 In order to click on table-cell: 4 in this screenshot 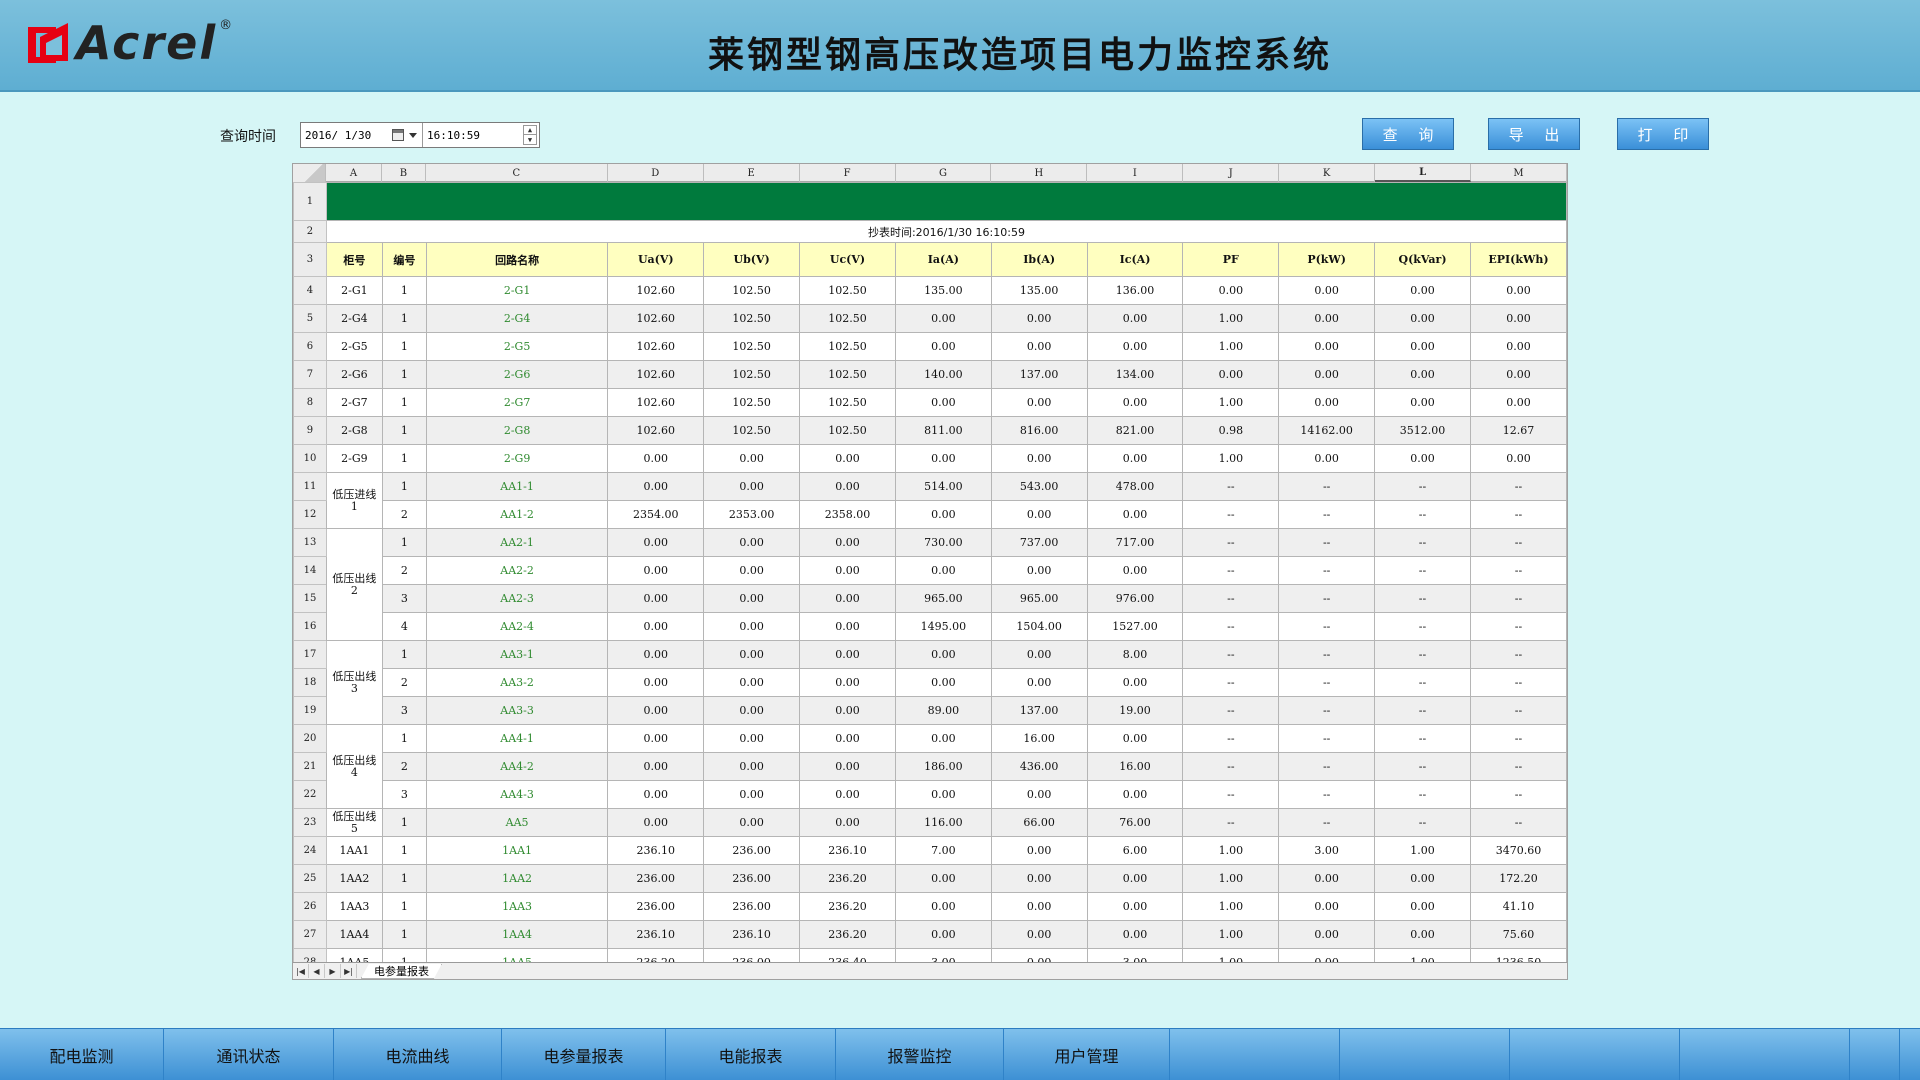, I will do `click(404, 626)`.